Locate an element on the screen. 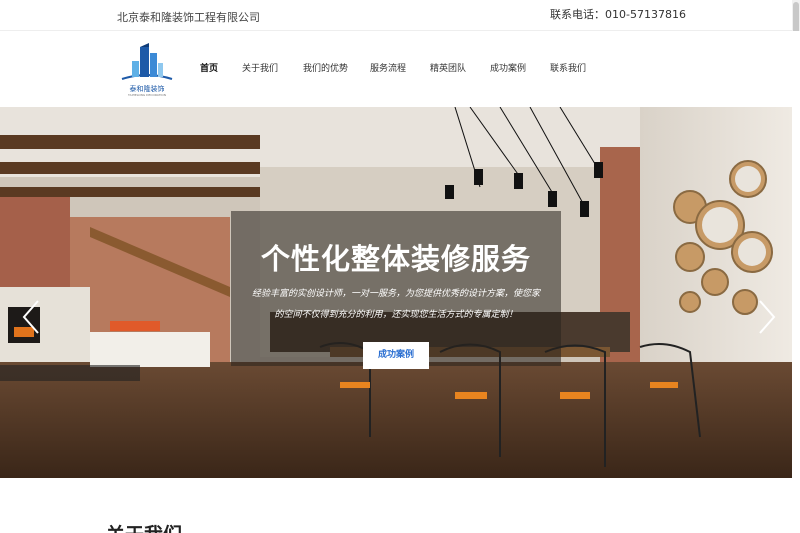 This screenshot has width=800, height=533. chevron-left-icon is located at coordinates (30, 317).